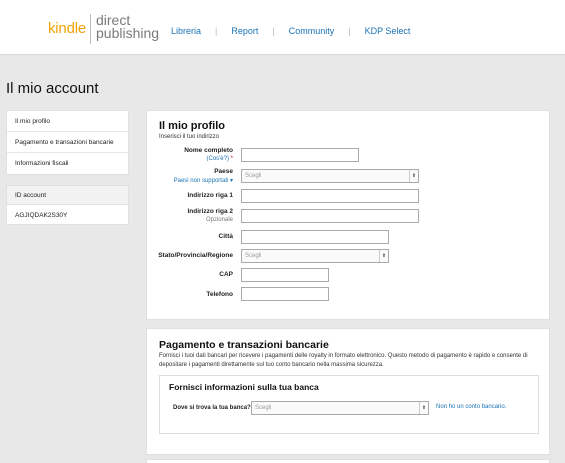  What do you see at coordinates (253, 176) in the screenshot?
I see `country-select-value: Scegli` at bounding box center [253, 176].